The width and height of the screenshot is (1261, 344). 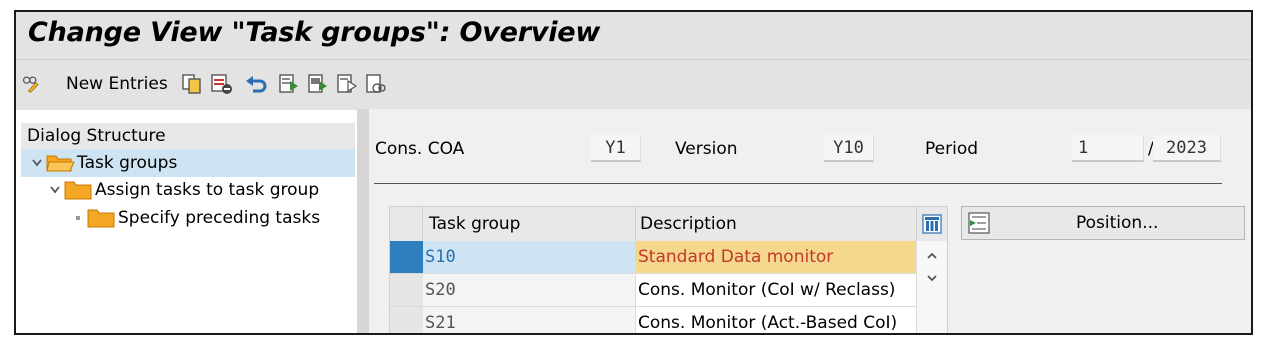 I want to click on application-toolbar: New Entries, so click(x=633, y=84).